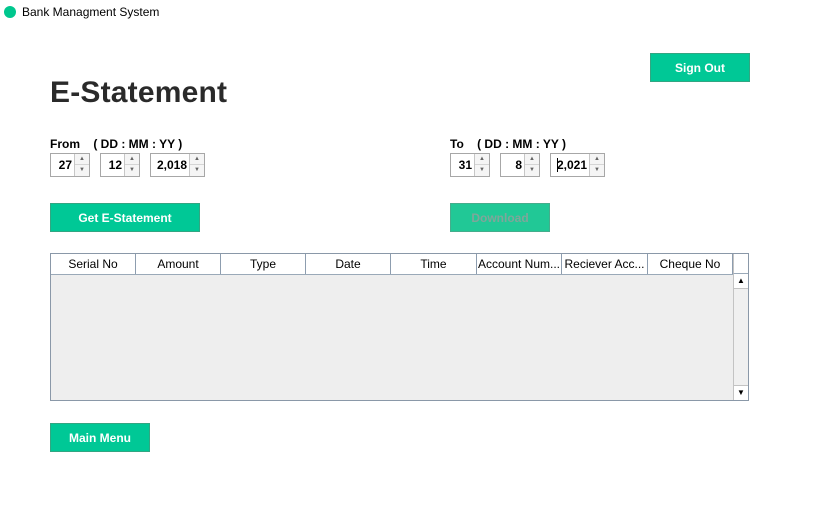 This screenshot has height=521, width=838. I want to click on to-month-spinner: 8 ▲ ▼, so click(520, 165).